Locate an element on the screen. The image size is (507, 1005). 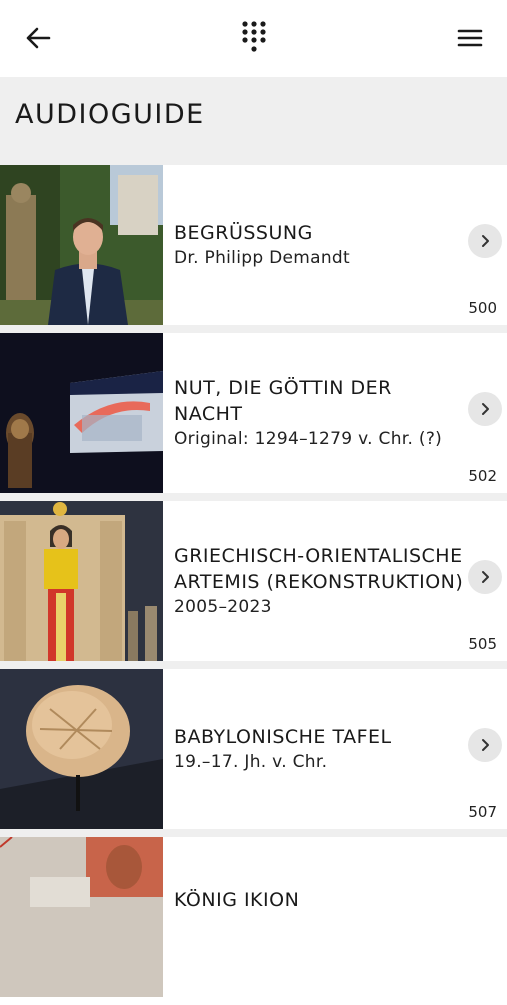
page-title: AUDIOGUIDE is located at coordinates (110, 114).